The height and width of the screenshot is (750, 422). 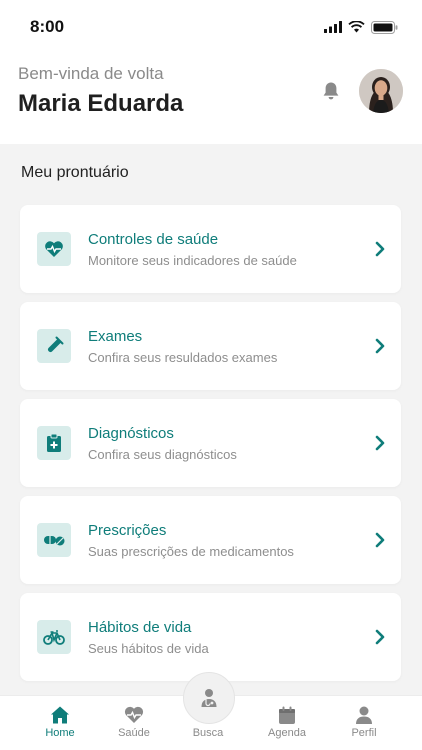 I want to click on calendar-icon, so click(x=287, y=715).